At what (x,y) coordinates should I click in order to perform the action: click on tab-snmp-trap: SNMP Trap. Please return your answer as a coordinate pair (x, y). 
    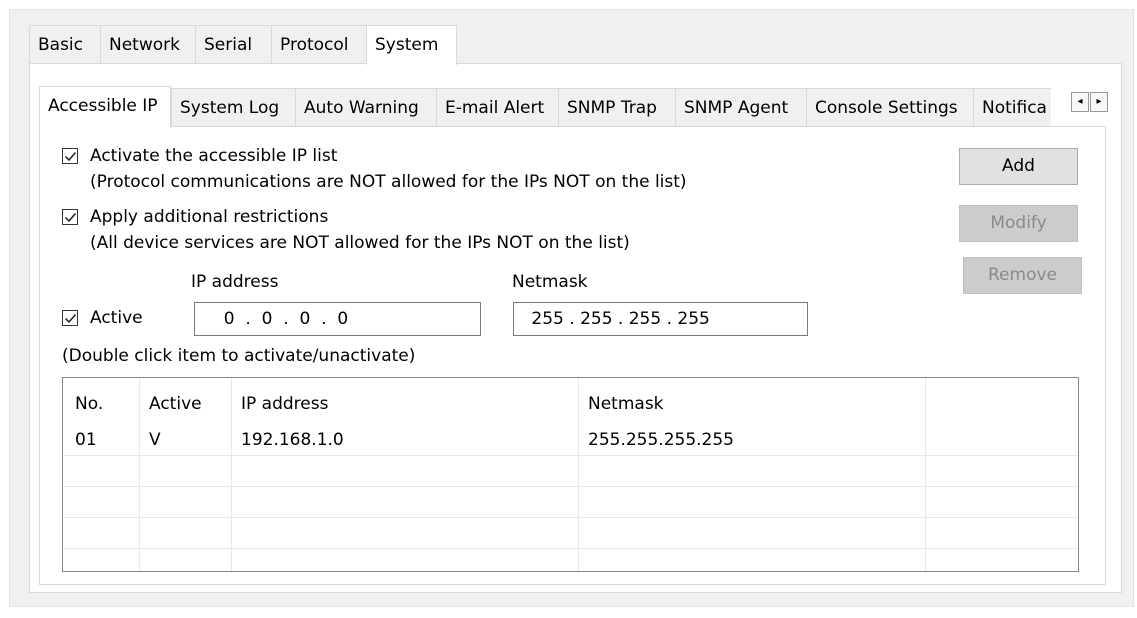
    Looking at the image, I should click on (616, 107).